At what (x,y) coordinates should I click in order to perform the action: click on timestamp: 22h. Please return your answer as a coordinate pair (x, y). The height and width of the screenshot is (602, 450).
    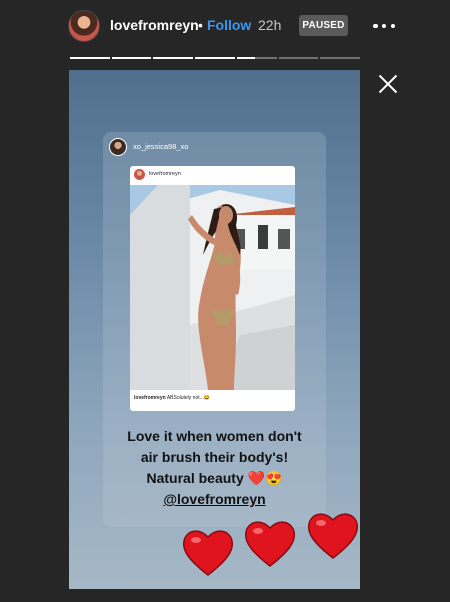
    Looking at the image, I should click on (270, 25).